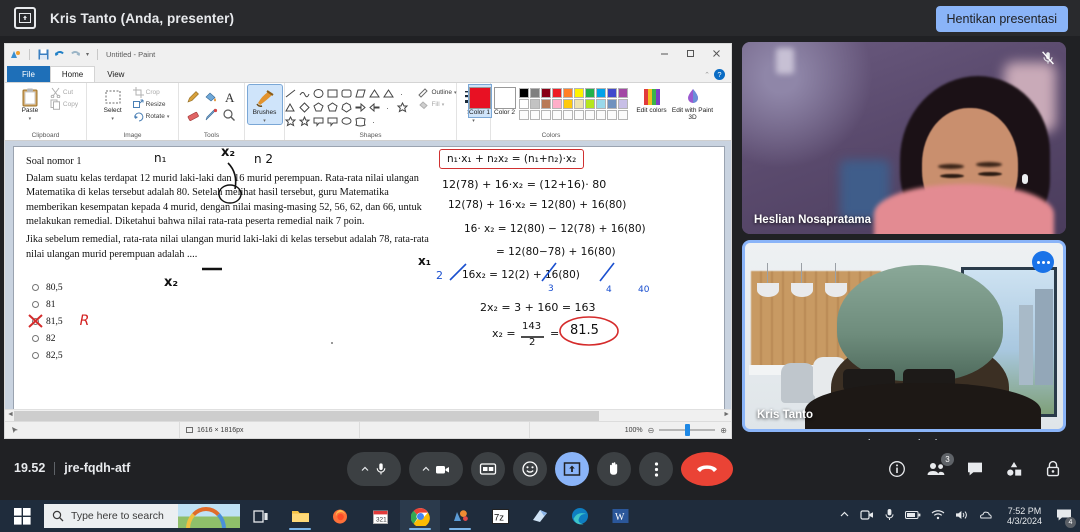 This screenshot has height=532, width=1080. Describe the element at coordinates (230, 98) in the screenshot. I see `text-icon: A` at that location.